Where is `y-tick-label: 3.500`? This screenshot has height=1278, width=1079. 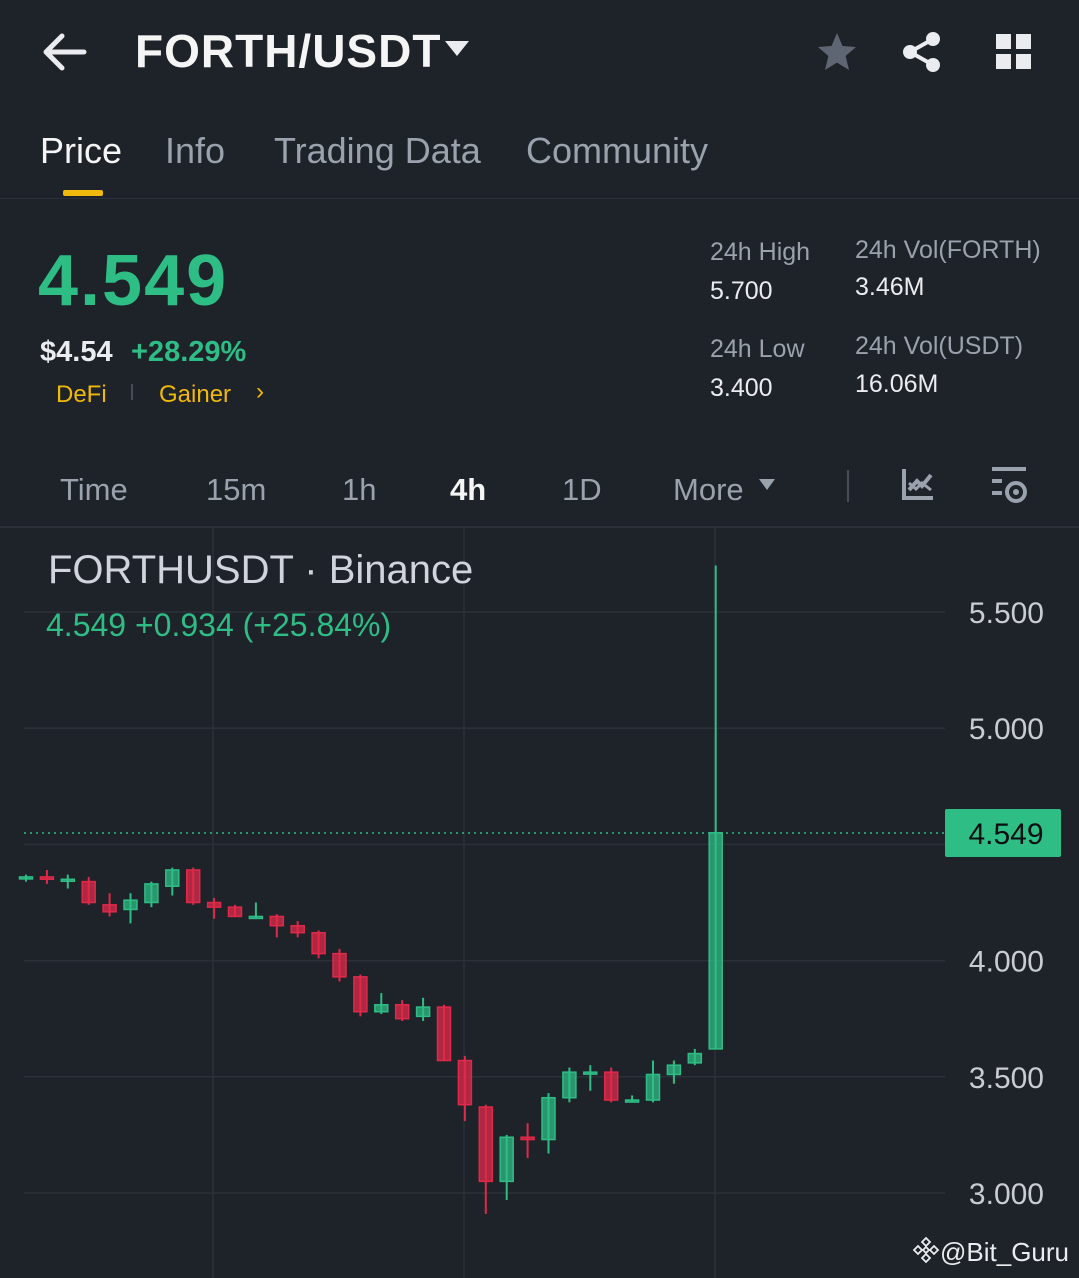 y-tick-label: 3.500 is located at coordinates (1006, 1078).